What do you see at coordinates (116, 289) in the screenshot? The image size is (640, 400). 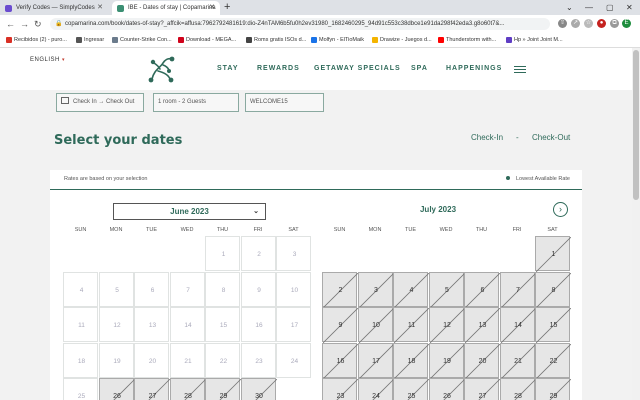 I see `calendar-day: 5` at bounding box center [116, 289].